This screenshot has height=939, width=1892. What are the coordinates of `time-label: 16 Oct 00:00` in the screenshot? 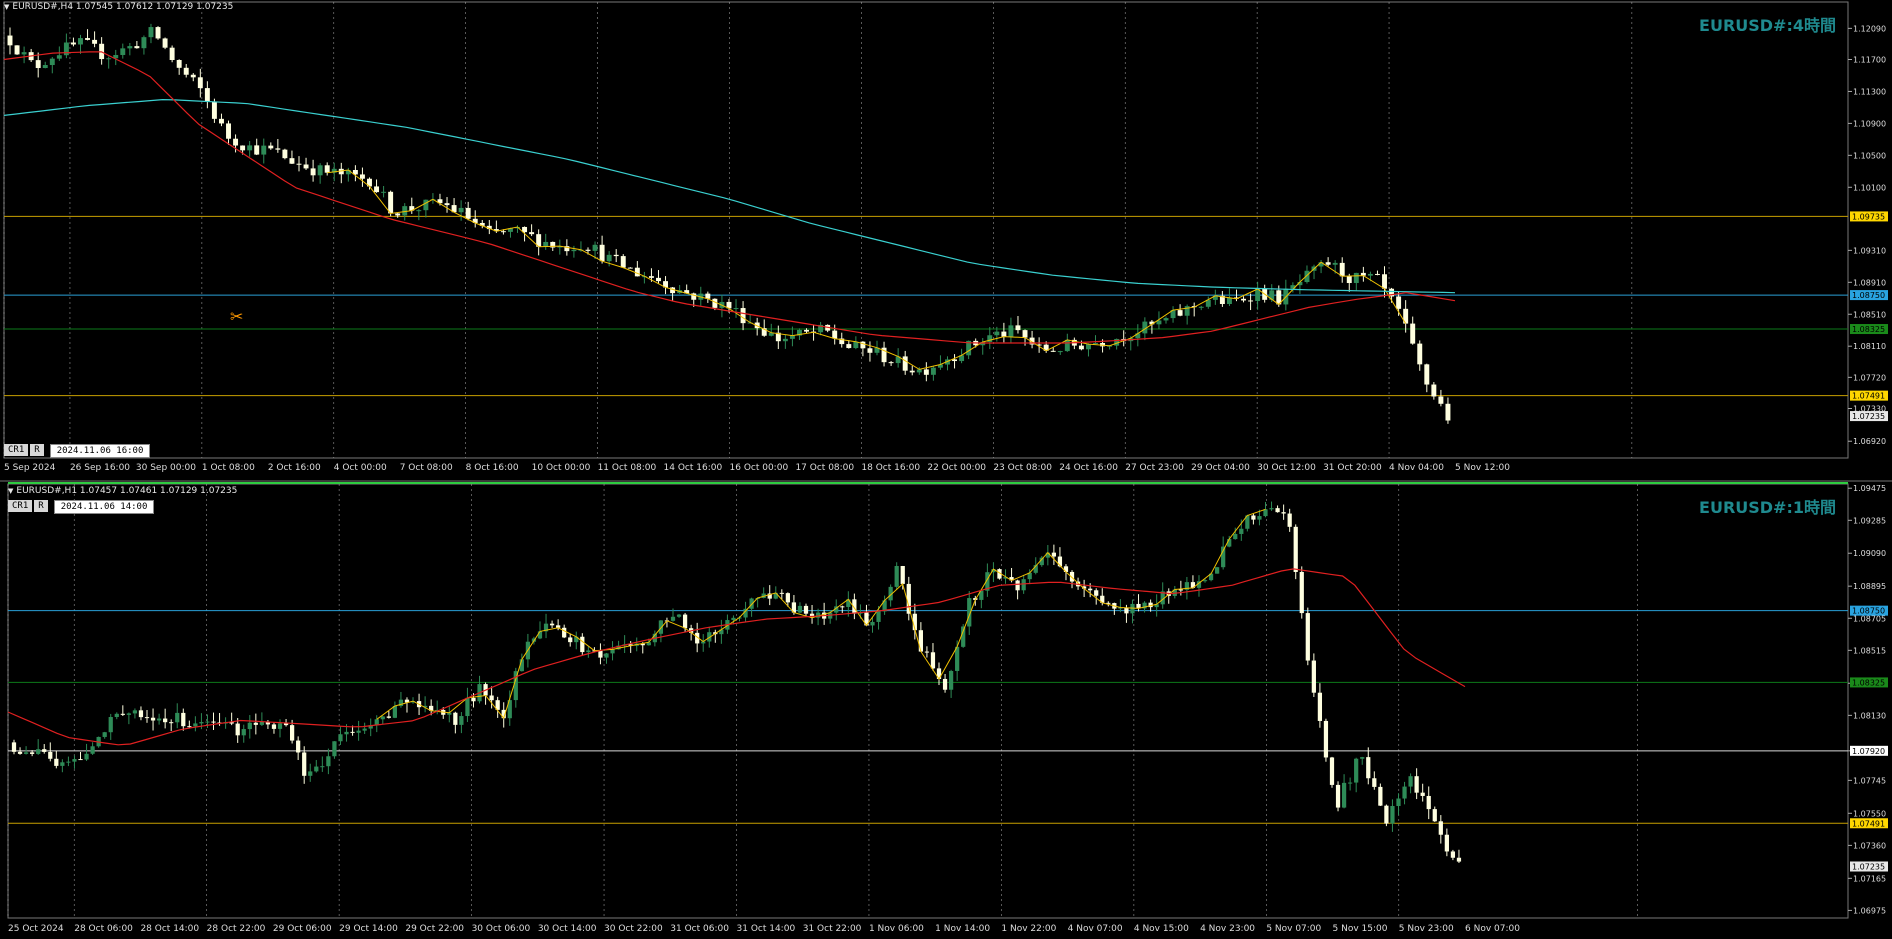 It's located at (759, 468).